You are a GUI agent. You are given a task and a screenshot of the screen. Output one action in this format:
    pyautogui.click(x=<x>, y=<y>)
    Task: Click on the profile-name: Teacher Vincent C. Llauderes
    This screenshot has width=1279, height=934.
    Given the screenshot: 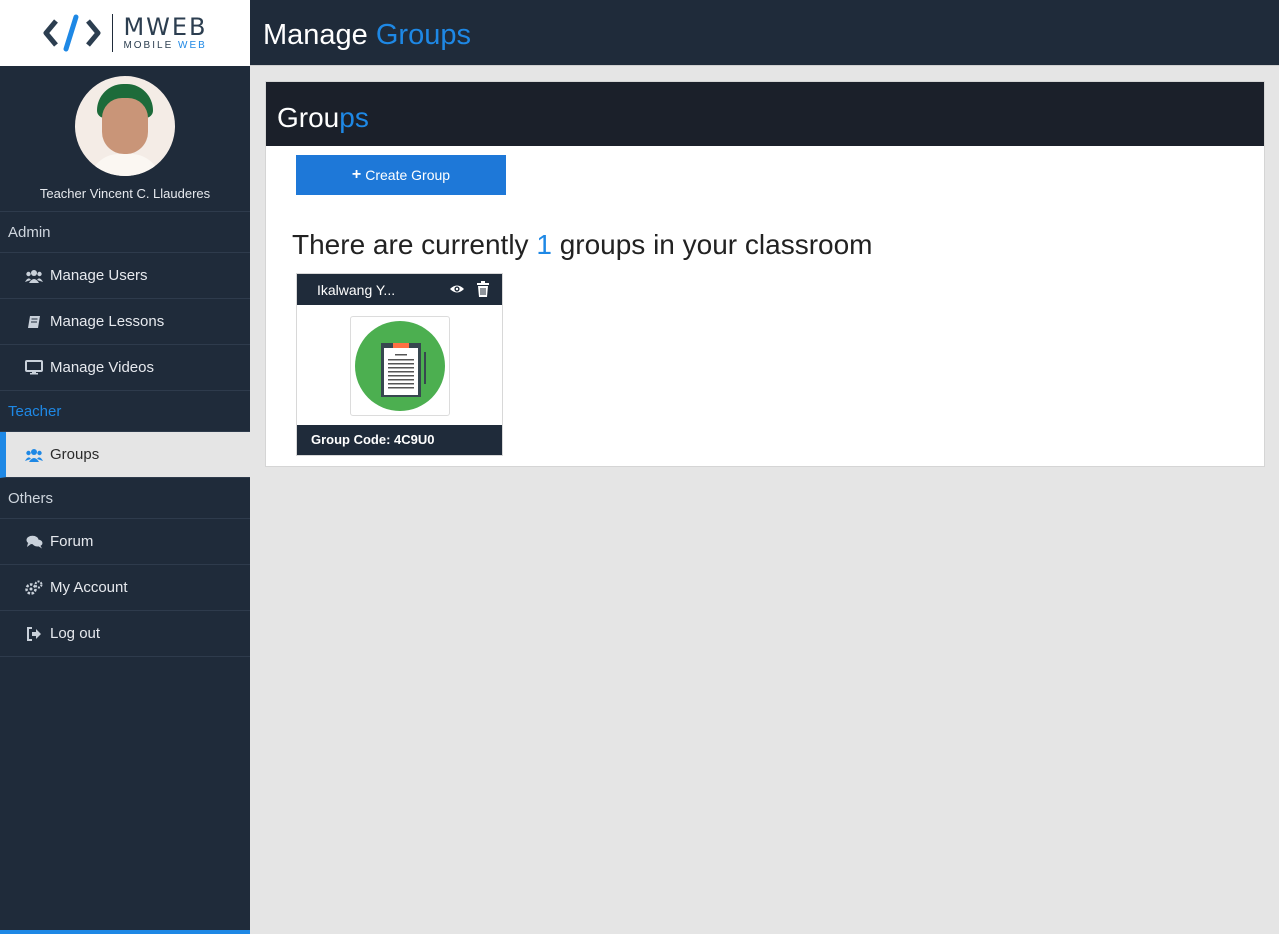 What is the action you would take?
    pyautogui.click(x=125, y=193)
    